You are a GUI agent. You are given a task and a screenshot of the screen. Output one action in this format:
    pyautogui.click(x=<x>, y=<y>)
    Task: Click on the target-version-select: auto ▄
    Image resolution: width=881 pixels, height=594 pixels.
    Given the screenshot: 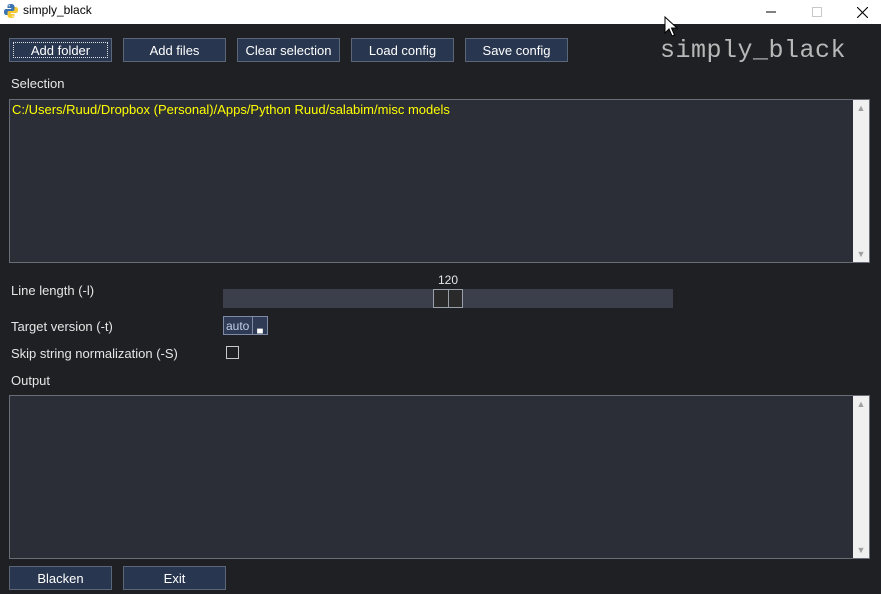 What is the action you would take?
    pyautogui.click(x=245, y=325)
    